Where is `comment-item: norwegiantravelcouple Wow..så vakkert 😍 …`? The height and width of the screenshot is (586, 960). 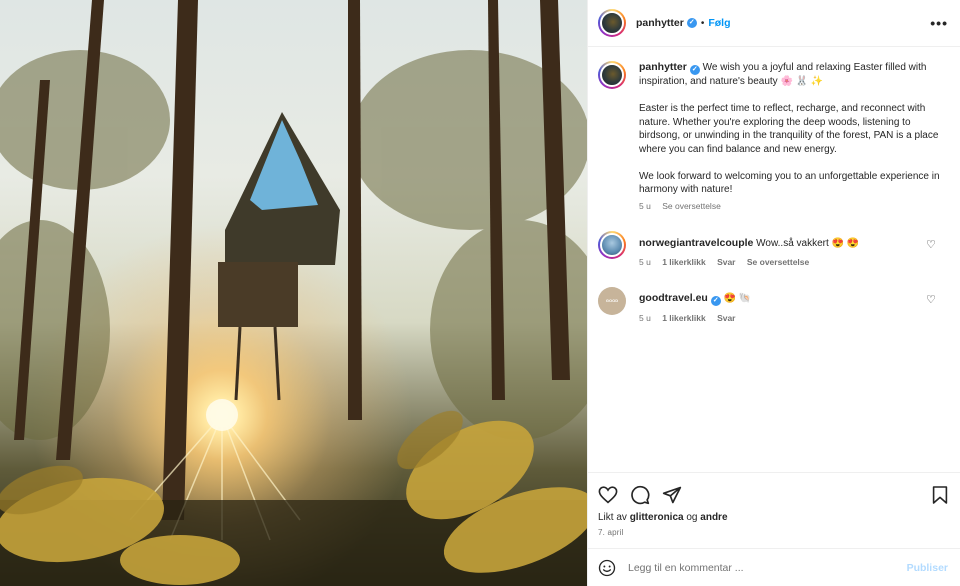
comment-item: norwegiantravelcouple Wow..så vakkert 😍 … is located at coordinates (773, 248).